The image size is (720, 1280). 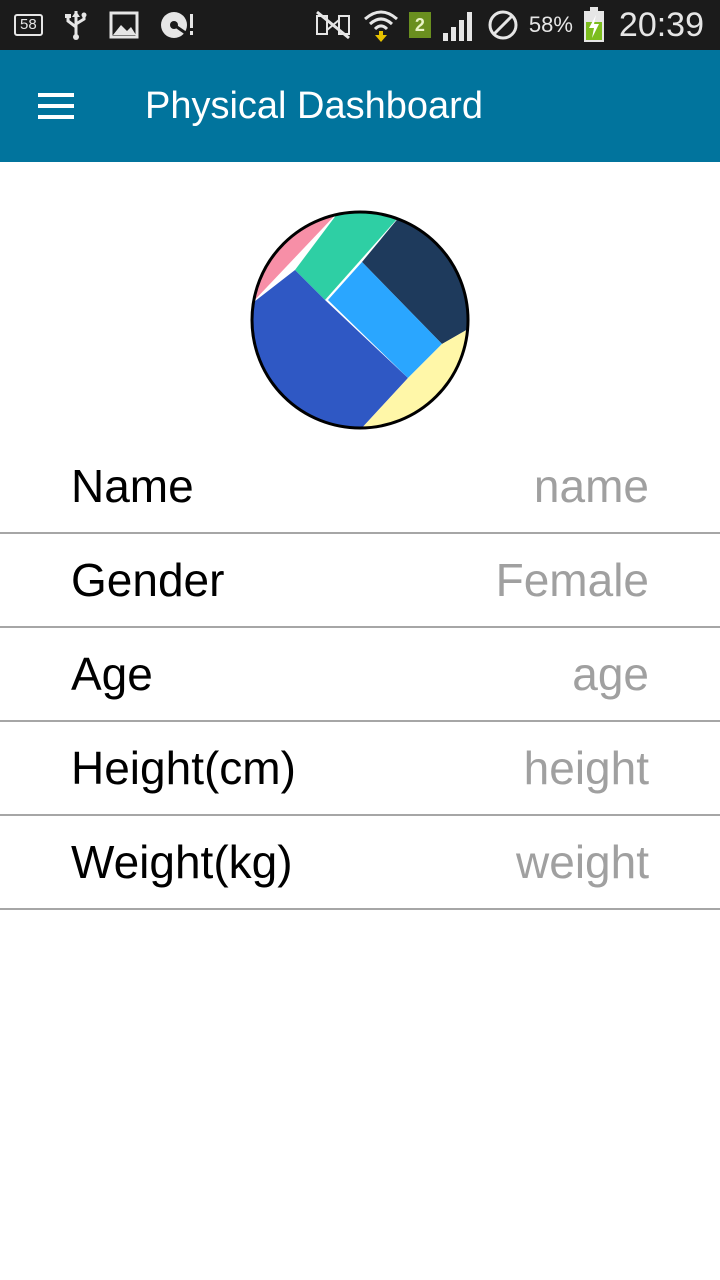 I want to click on form-row-height: Height(cm) height, so click(x=360, y=769).